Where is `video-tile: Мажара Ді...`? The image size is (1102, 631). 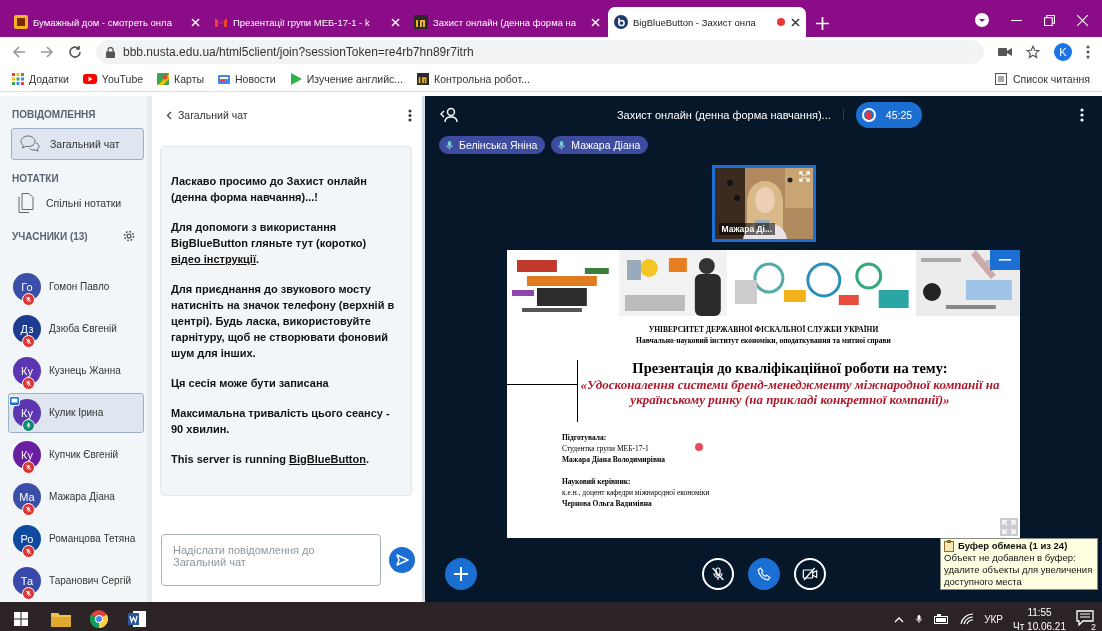
video-tile: Мажара Ді... is located at coordinates (763, 203).